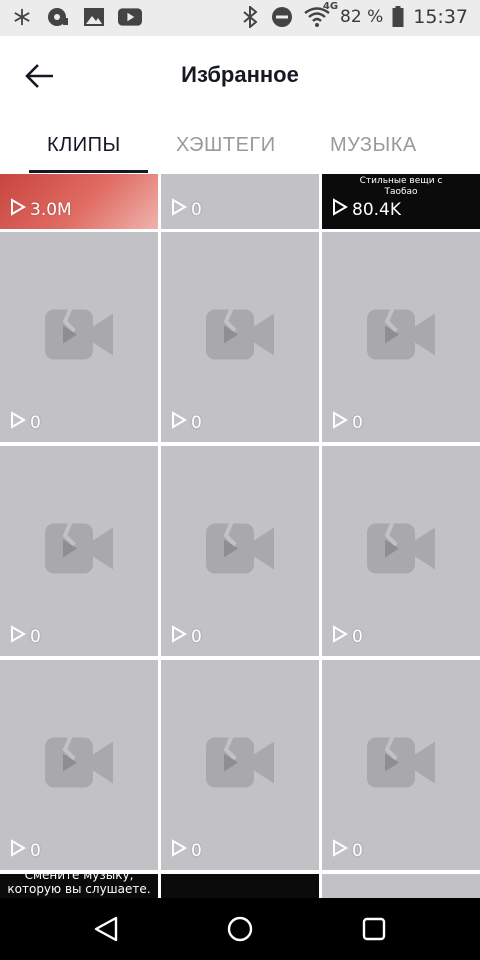 This screenshot has width=480, height=960. I want to click on video-thumbnail: Стильные вещи с Таобао 80.4K, so click(401, 201).